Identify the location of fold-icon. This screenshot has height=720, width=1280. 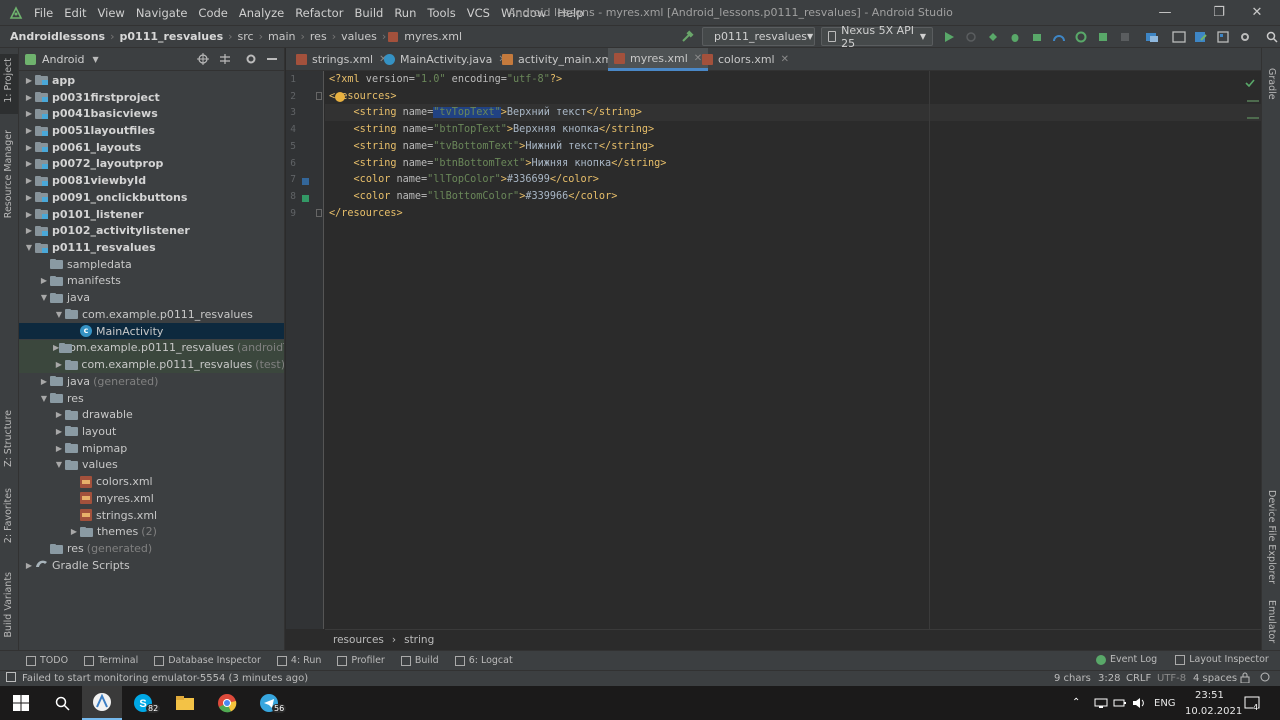
(319, 95).